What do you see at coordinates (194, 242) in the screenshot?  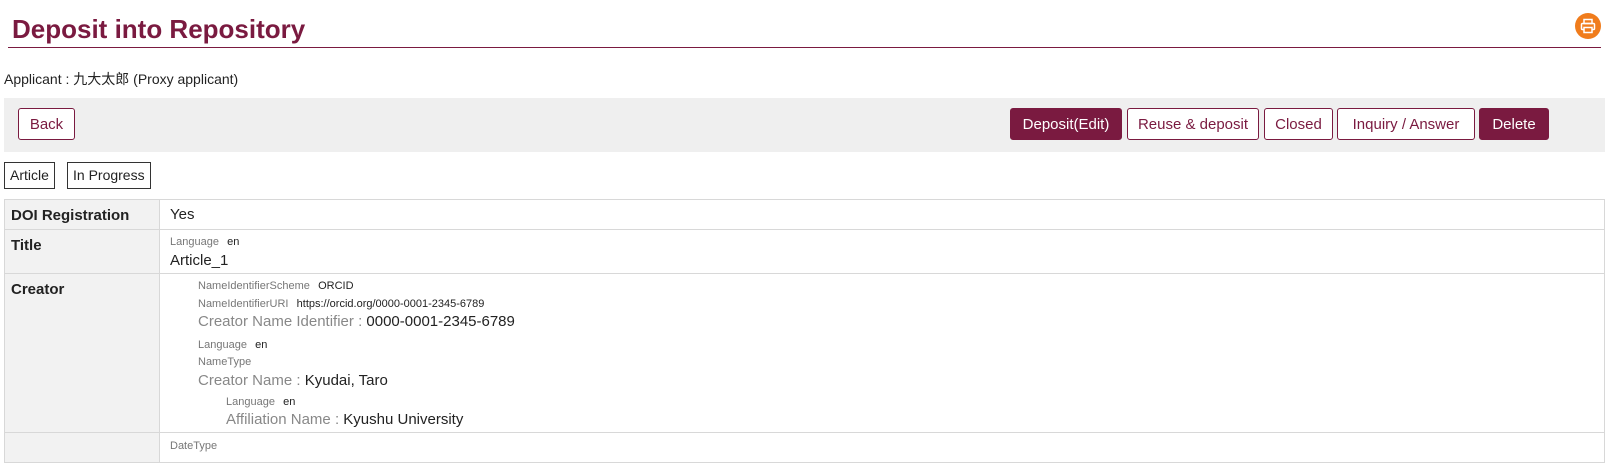 I see `title-language-label: Language` at bounding box center [194, 242].